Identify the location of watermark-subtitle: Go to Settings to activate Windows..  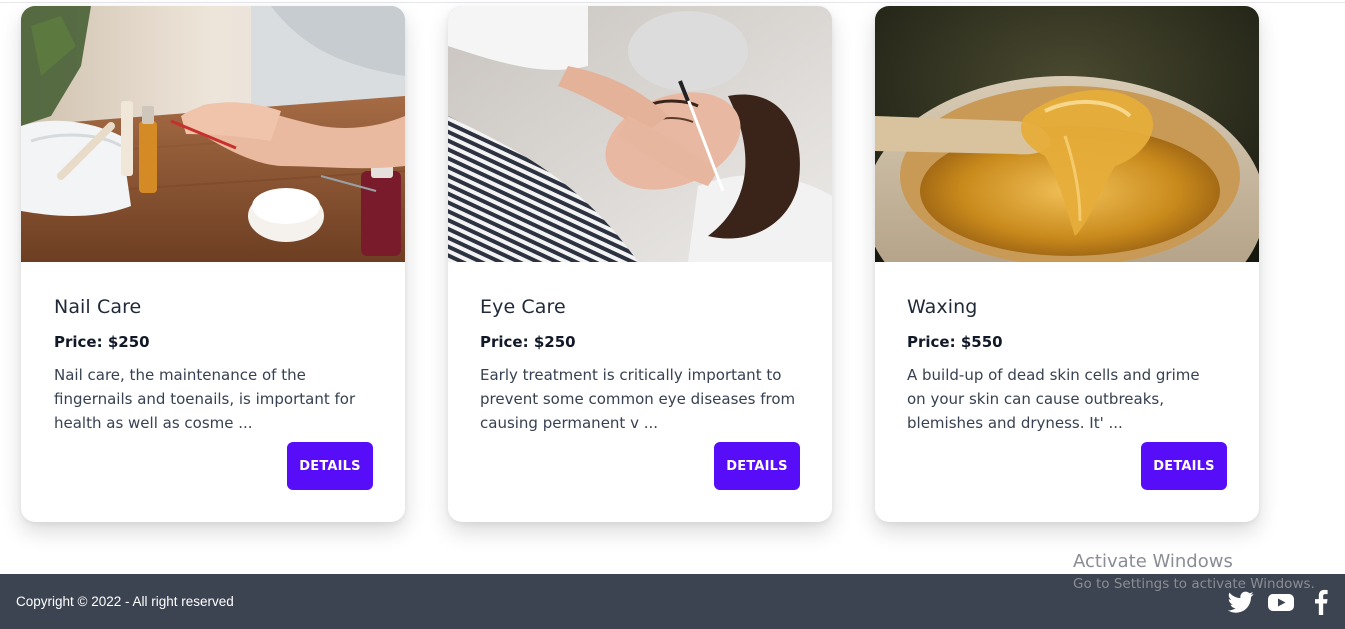
(1194, 584).